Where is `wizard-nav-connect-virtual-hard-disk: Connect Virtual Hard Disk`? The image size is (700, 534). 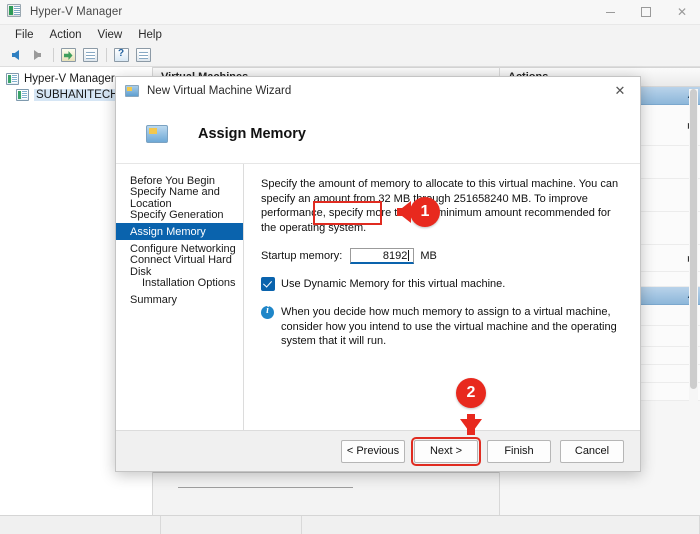
wizard-nav-connect-virtual-hard-disk: Connect Virtual Hard Disk is located at coordinates (179, 266).